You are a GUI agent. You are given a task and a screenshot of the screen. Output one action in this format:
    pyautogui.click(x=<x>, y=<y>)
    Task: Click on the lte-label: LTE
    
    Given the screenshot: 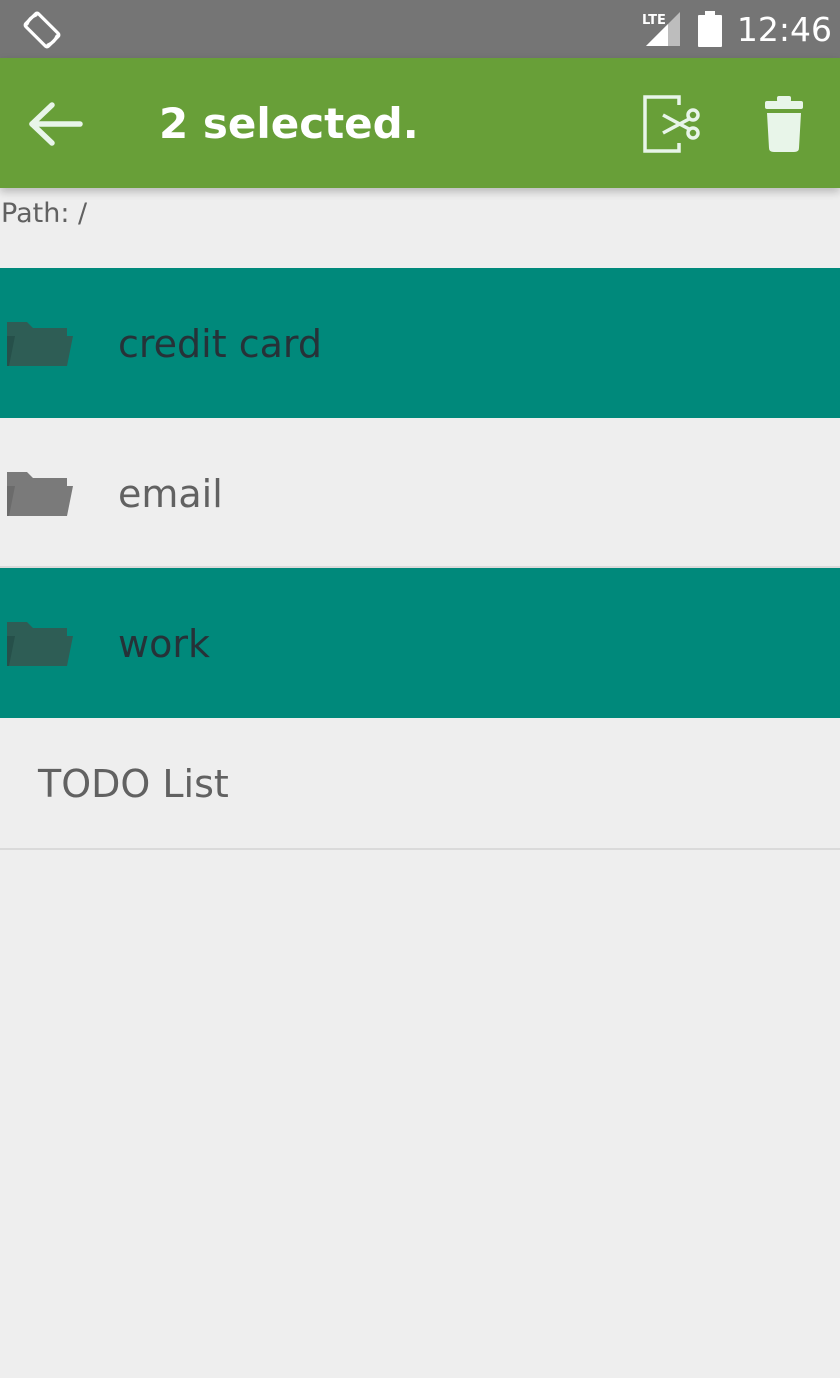 What is the action you would take?
    pyautogui.click(x=654, y=20)
    